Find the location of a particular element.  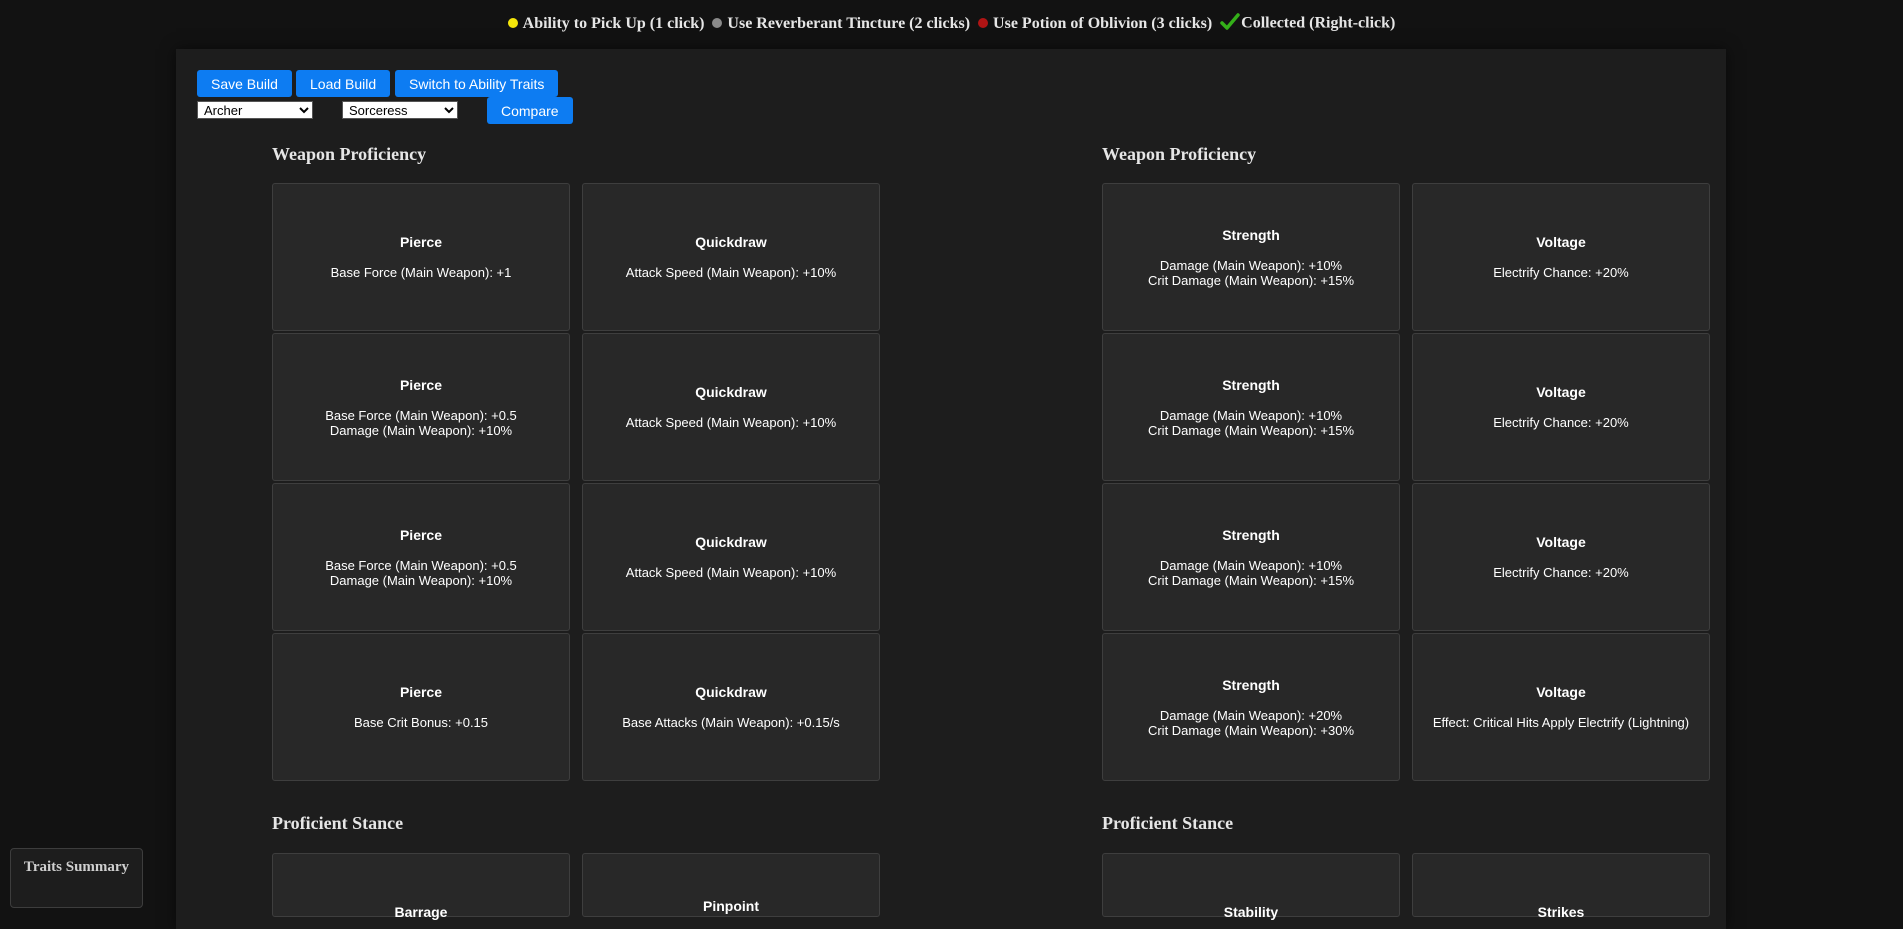

stance-card: Barrage is located at coordinates (421, 886).